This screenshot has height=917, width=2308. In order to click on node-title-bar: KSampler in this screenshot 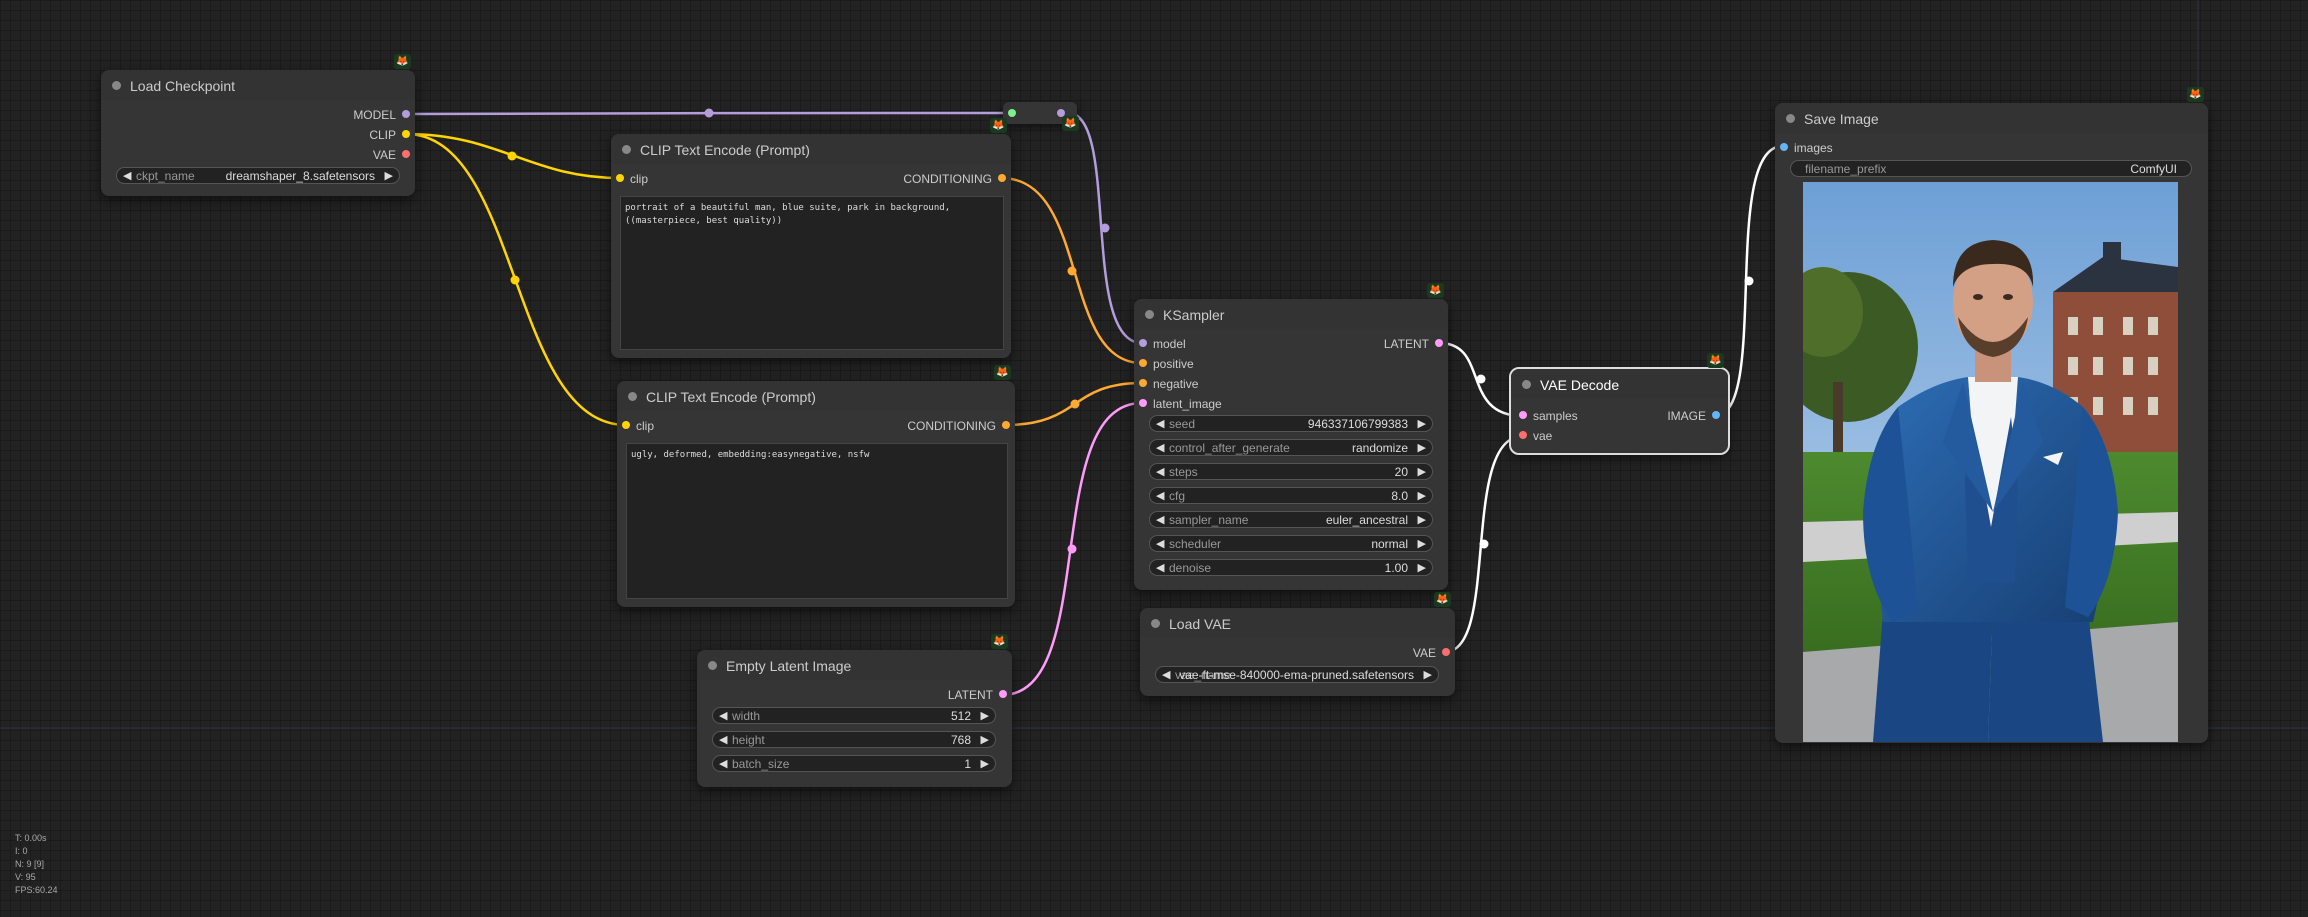, I will do `click(1291, 314)`.